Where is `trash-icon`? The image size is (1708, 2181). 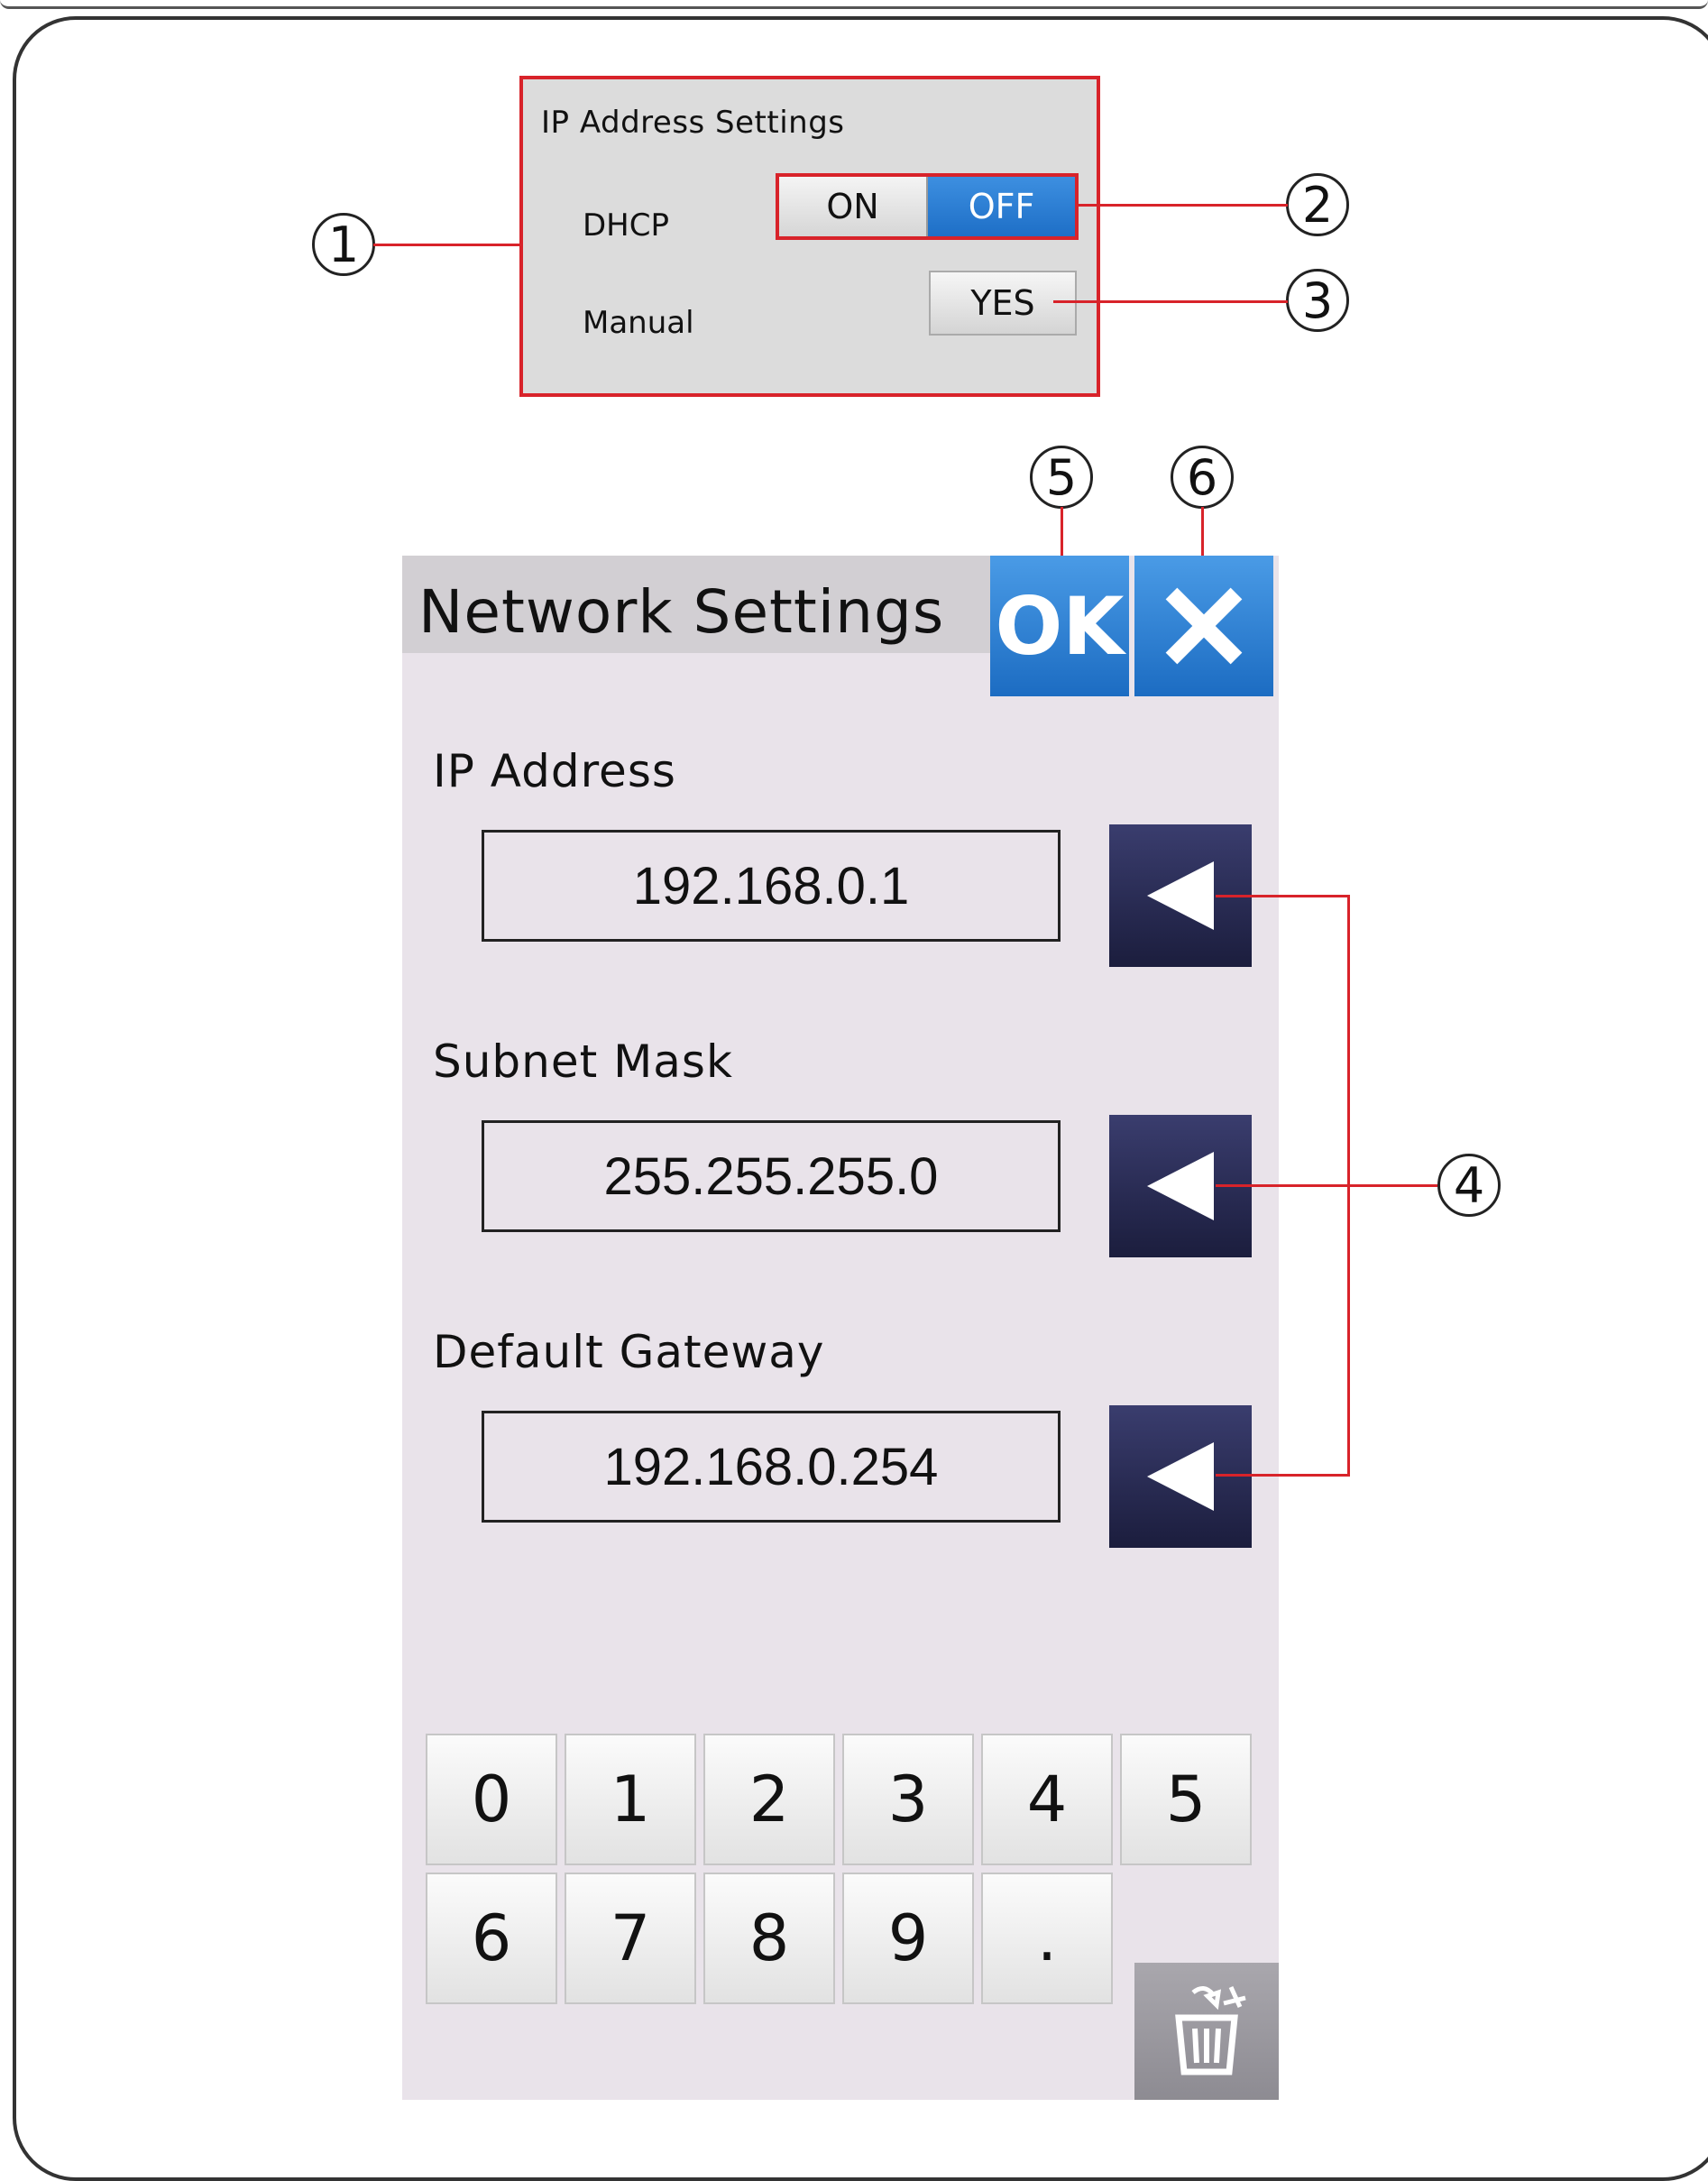
trash-icon is located at coordinates (1210, 2030).